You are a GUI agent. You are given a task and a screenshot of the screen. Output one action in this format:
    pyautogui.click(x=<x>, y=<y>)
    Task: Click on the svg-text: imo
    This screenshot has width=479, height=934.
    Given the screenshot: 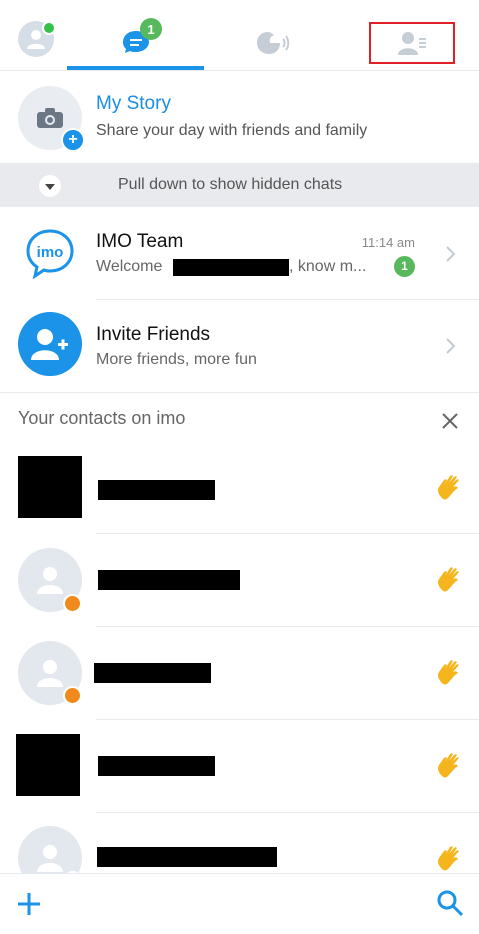 What is the action you would take?
    pyautogui.click(x=50, y=252)
    